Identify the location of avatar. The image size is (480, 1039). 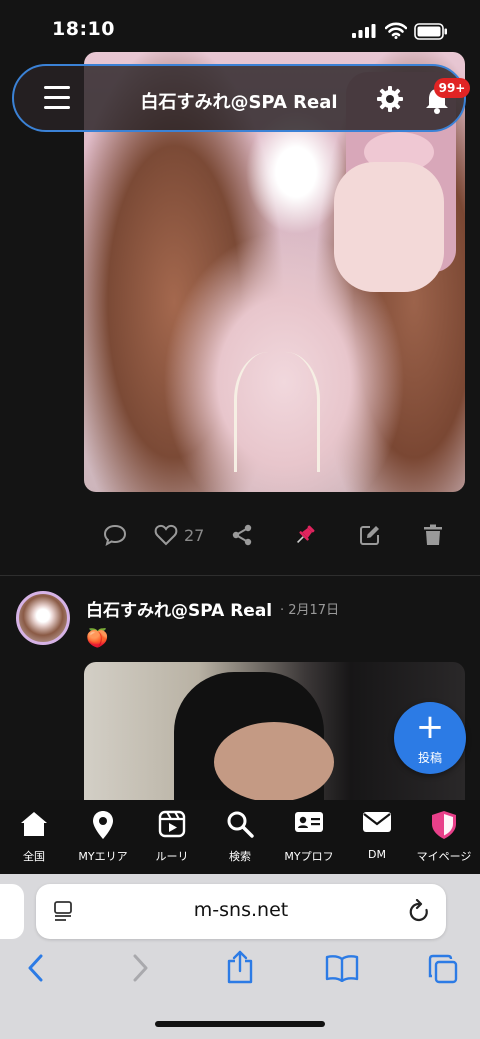
(43, 618).